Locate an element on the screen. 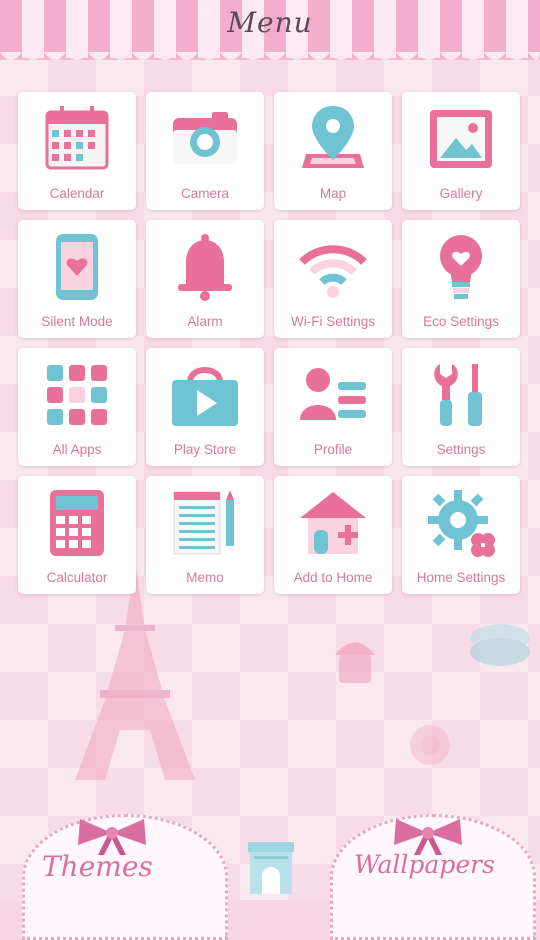 This screenshot has height=940, width=540. app-calendar: Calendar is located at coordinates (77, 151).